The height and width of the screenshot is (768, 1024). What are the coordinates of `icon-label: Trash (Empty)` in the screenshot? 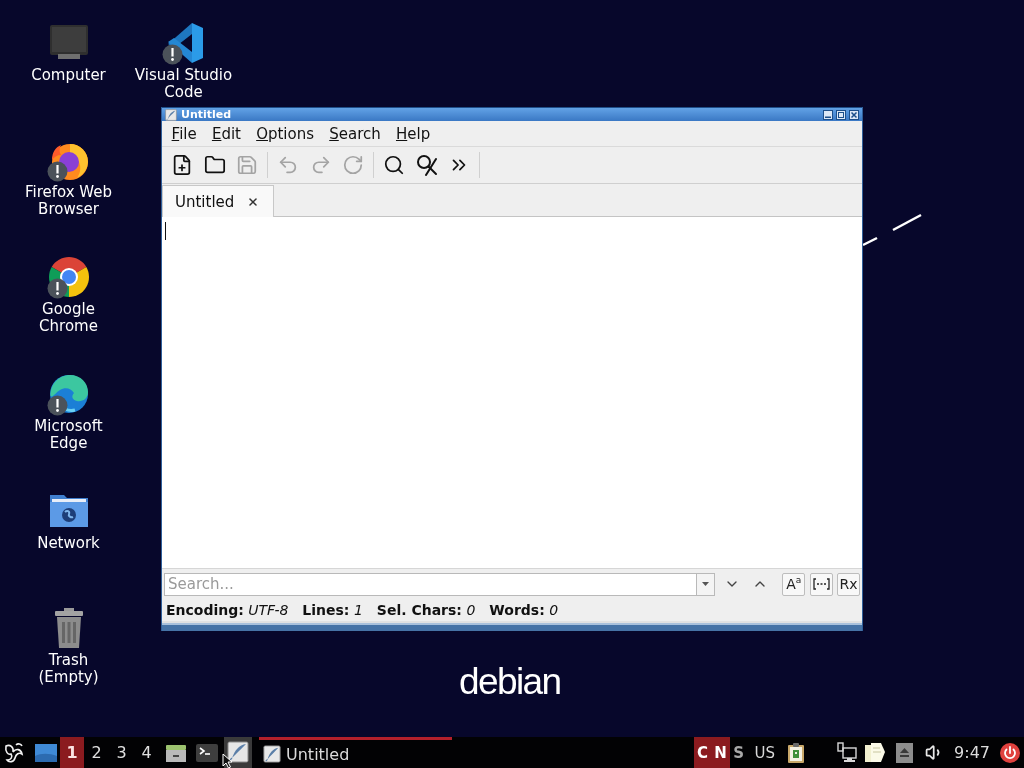 It's located at (68, 669).